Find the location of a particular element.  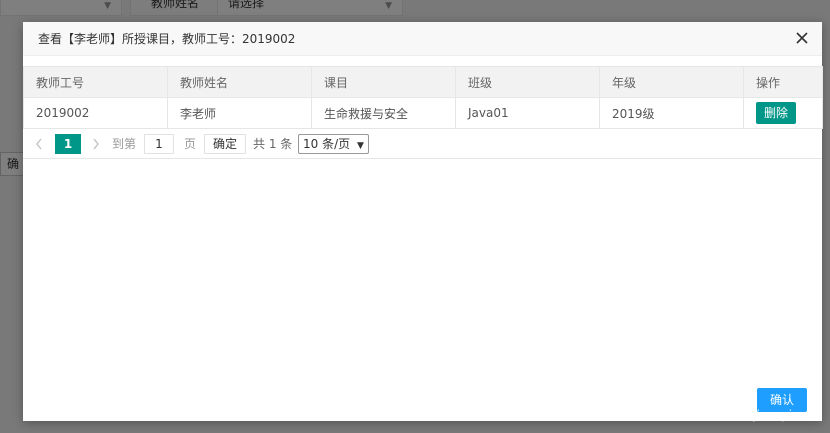

column-header: 课目 is located at coordinates (383, 82).